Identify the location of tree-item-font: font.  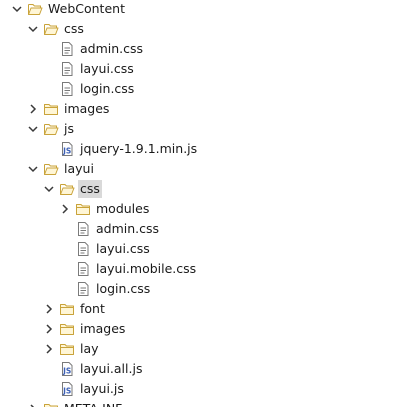
(203, 309).